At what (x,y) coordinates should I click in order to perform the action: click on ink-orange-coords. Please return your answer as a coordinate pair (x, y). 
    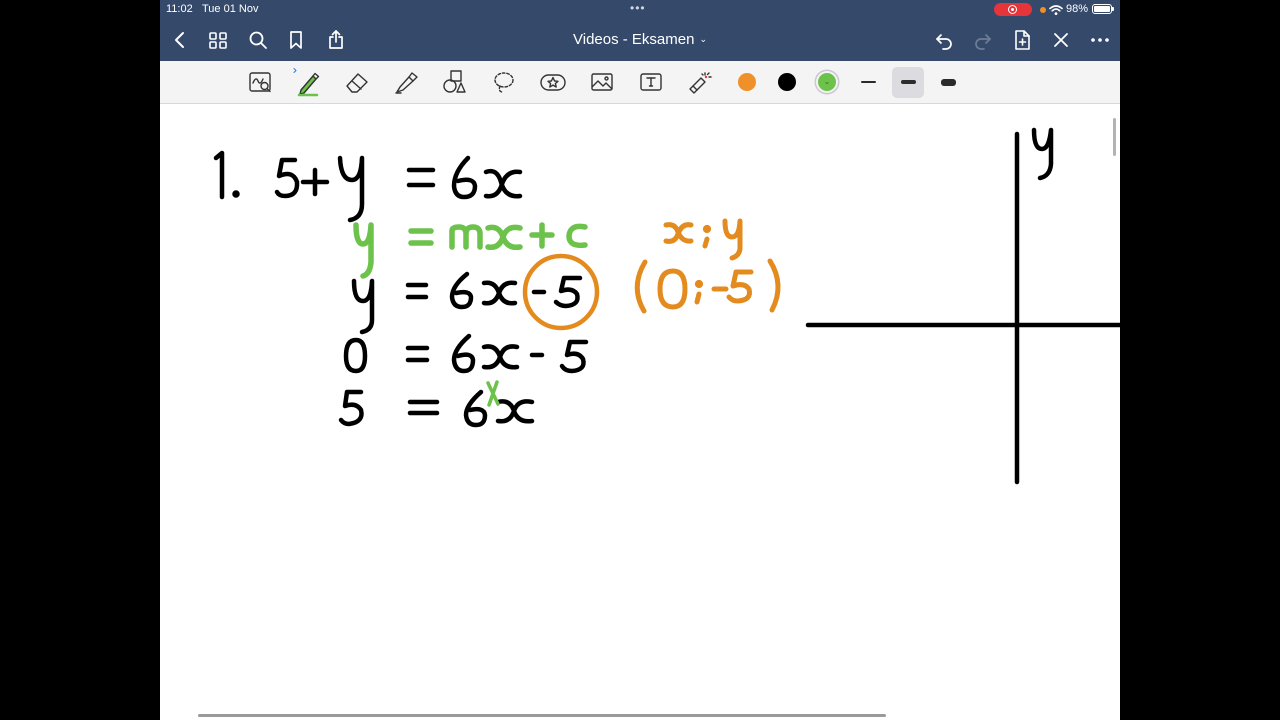
    Looking at the image, I should click on (707, 266).